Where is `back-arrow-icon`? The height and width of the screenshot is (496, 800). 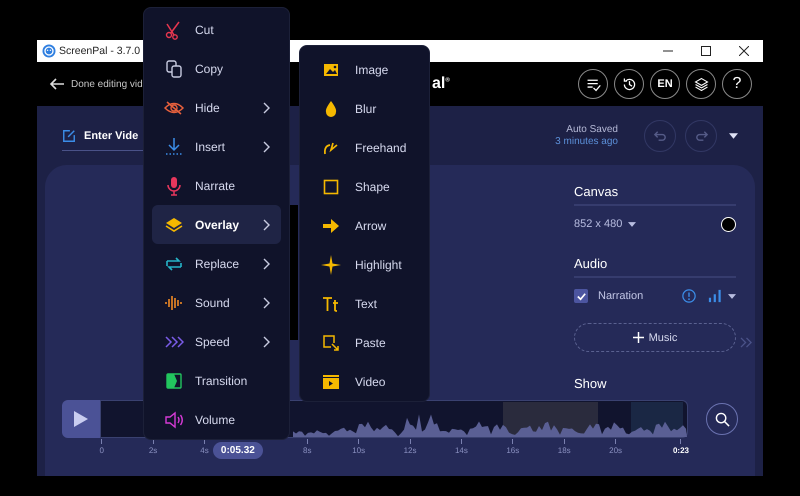 back-arrow-icon is located at coordinates (57, 84).